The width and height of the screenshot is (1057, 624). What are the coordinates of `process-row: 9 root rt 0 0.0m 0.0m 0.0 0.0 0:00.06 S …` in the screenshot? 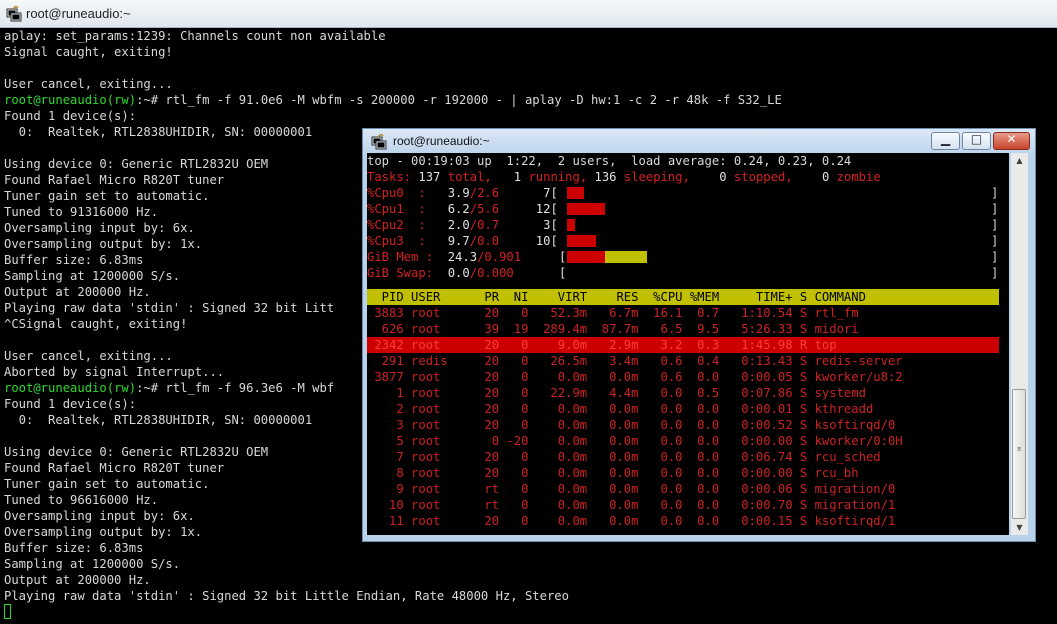 It's located at (688, 489).